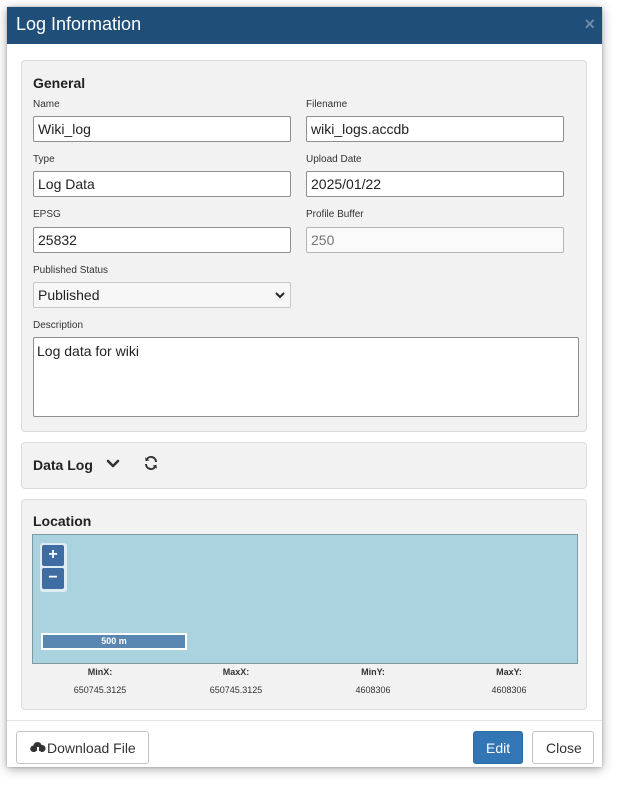 The height and width of the screenshot is (798, 631). What do you see at coordinates (58, 325) in the screenshot?
I see `description-label: Description` at bounding box center [58, 325].